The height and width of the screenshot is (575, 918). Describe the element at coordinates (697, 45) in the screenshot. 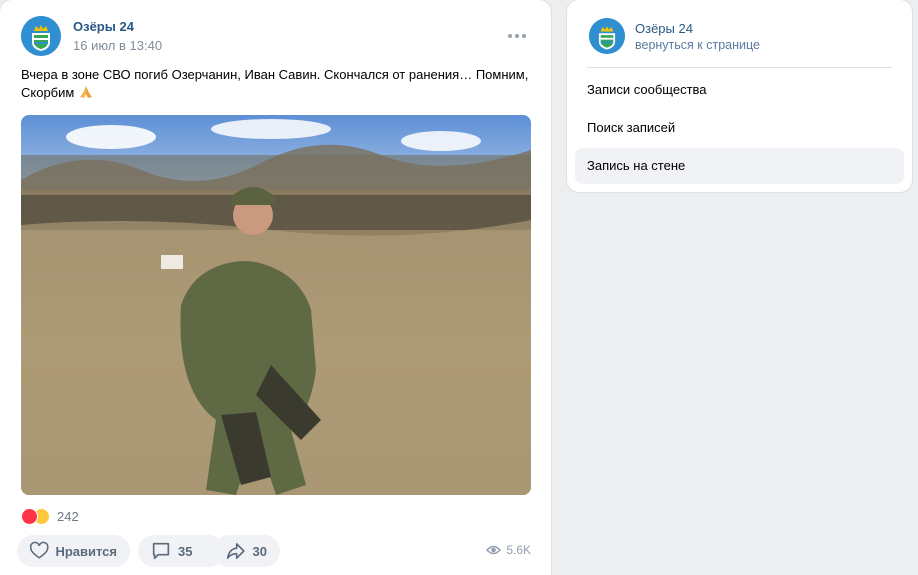

I see `back-to-page-link: вернуться к странице` at that location.